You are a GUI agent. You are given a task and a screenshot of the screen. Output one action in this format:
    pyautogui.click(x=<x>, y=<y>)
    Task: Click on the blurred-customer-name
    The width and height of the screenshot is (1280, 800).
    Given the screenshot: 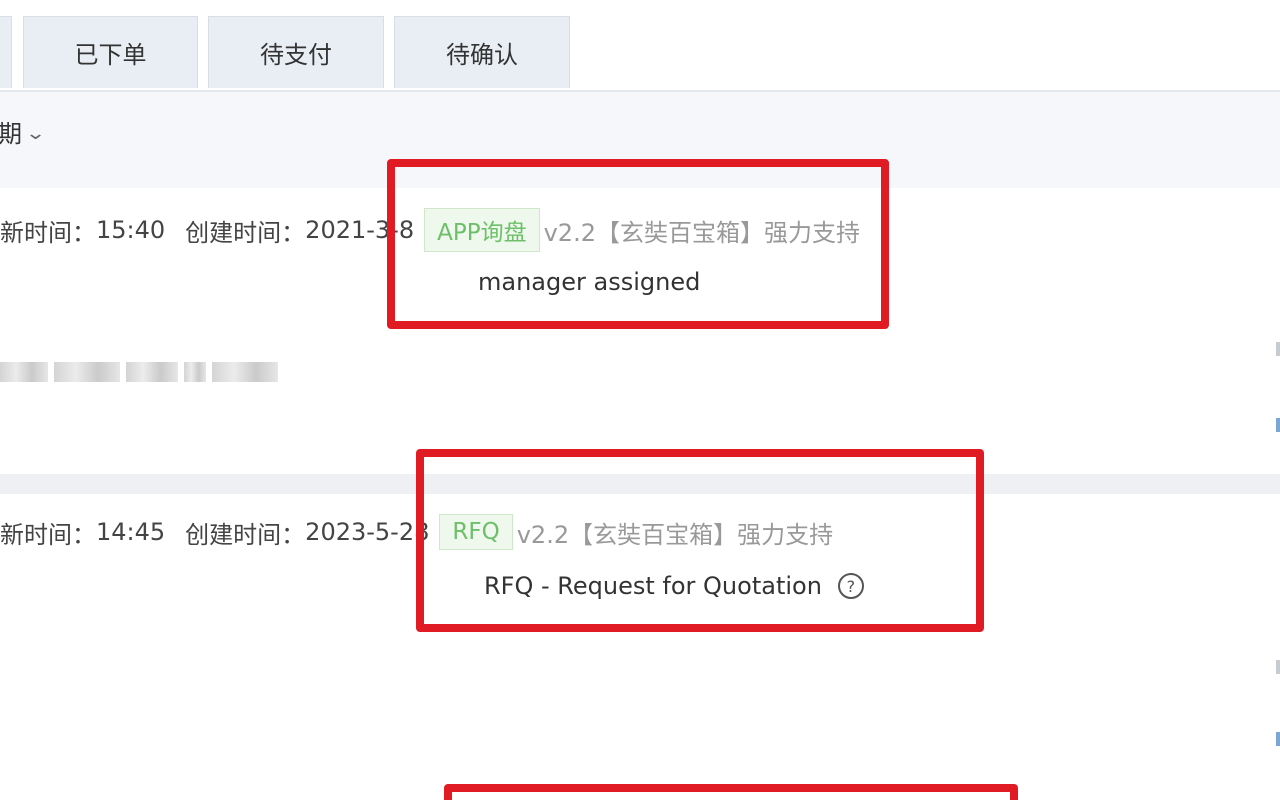 What is the action you would take?
    pyautogui.click(x=156, y=372)
    